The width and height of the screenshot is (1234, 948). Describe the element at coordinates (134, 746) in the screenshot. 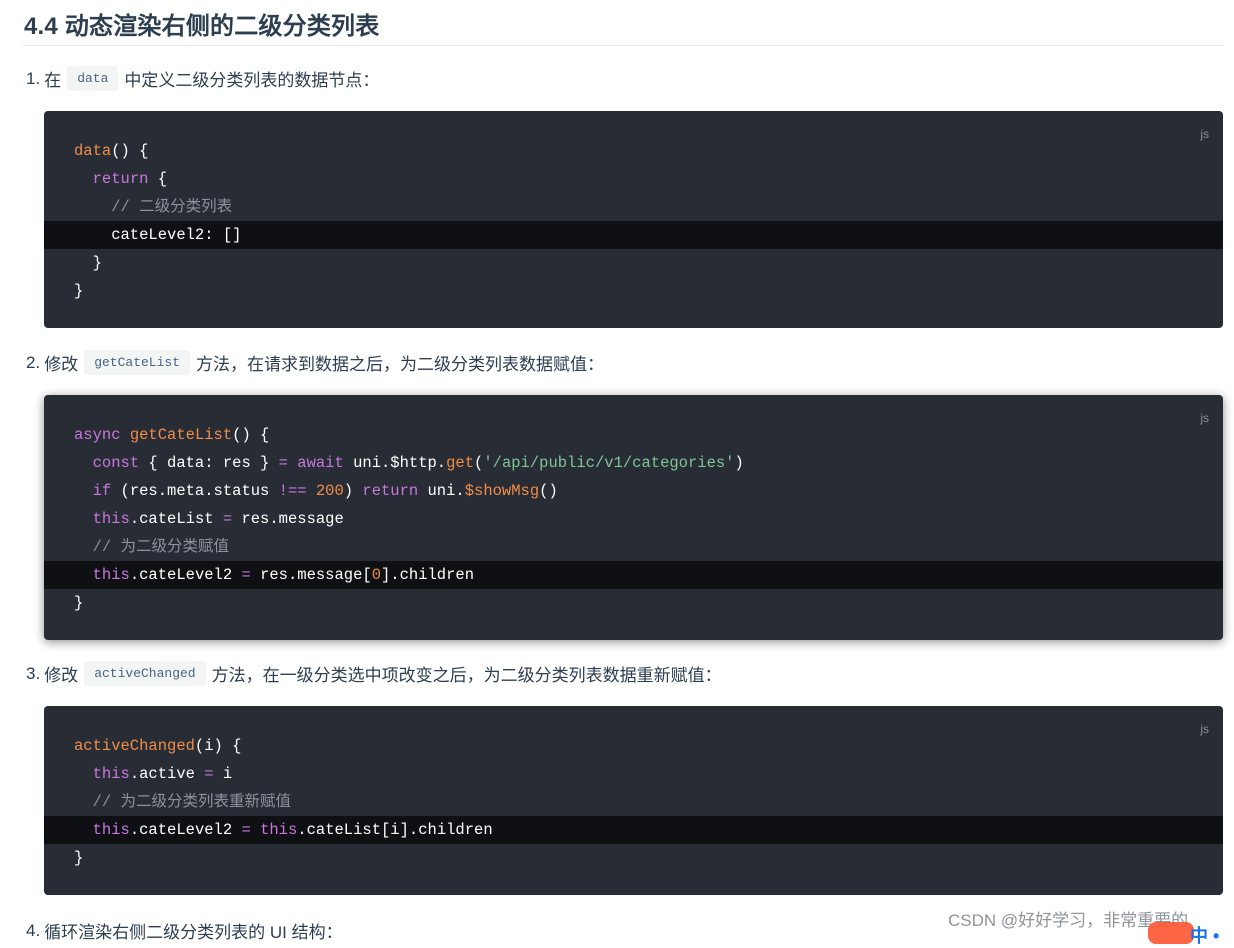

I see `code-token: activeChanged` at that location.